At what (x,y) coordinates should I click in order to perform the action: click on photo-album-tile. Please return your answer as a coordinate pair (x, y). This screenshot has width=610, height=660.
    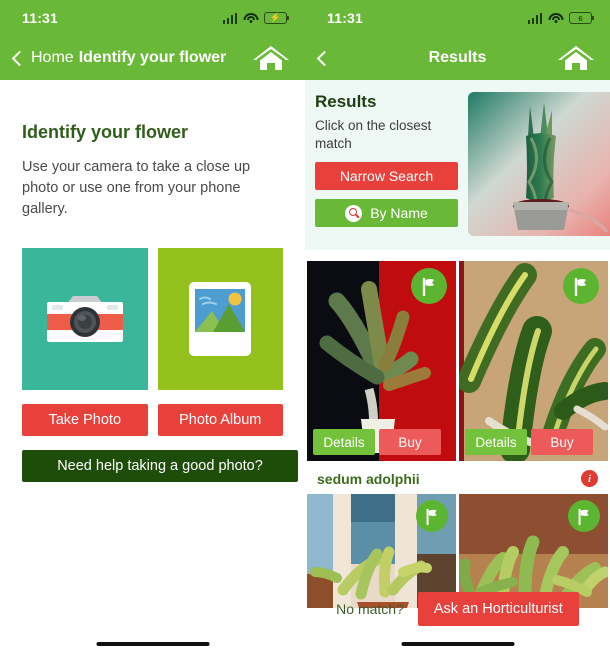
    Looking at the image, I should click on (220, 319).